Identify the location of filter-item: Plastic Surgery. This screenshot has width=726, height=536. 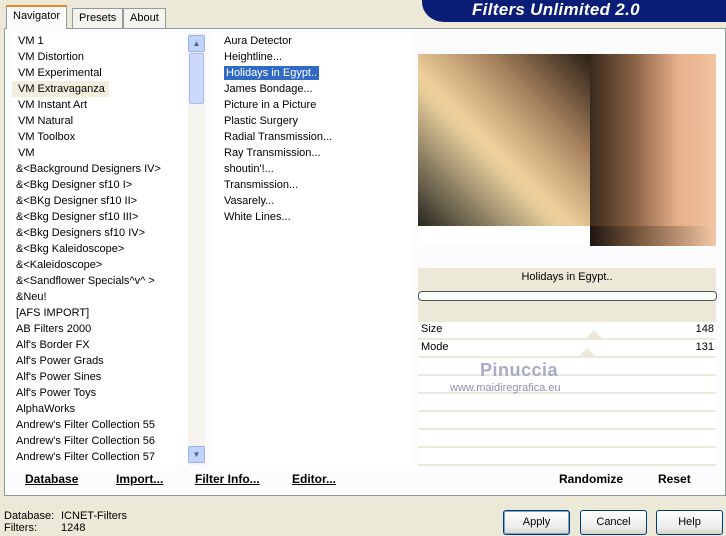
(313, 121).